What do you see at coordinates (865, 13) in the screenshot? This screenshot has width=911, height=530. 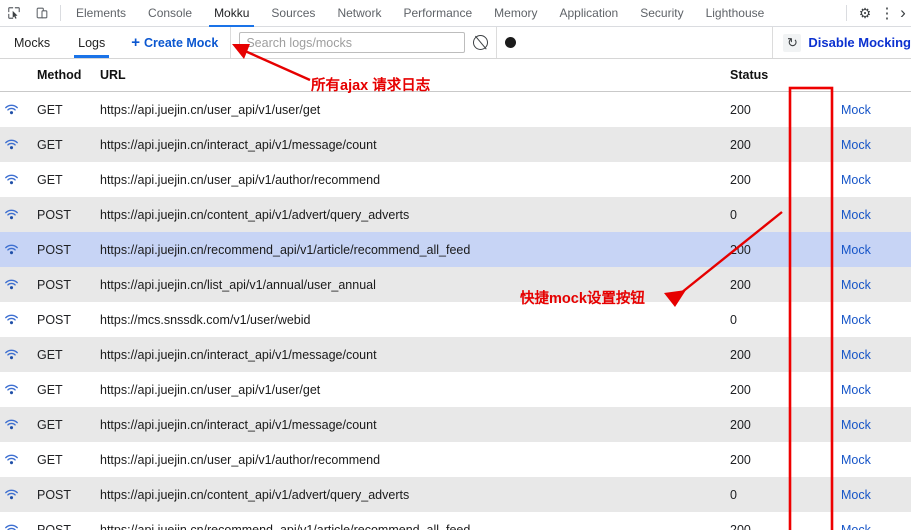 I see `gear-icon: ⚙` at bounding box center [865, 13].